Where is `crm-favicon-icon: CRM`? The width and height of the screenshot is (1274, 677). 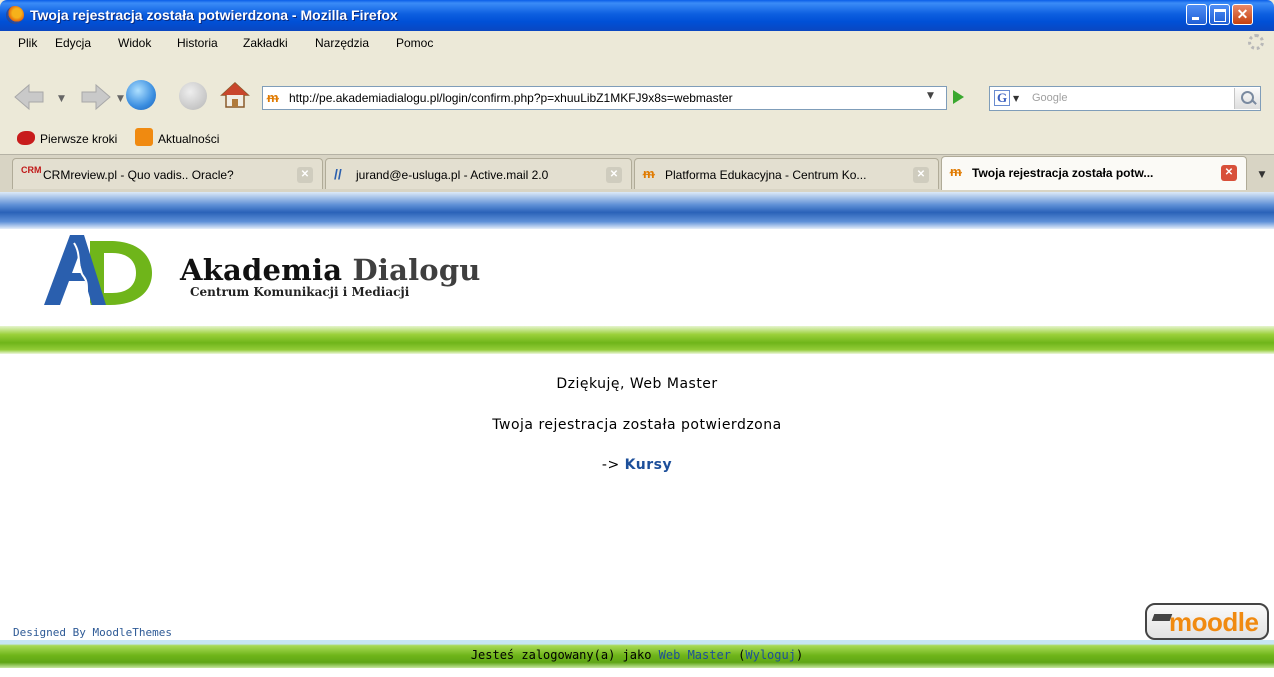
crm-favicon-icon: CRM is located at coordinates (31, 170).